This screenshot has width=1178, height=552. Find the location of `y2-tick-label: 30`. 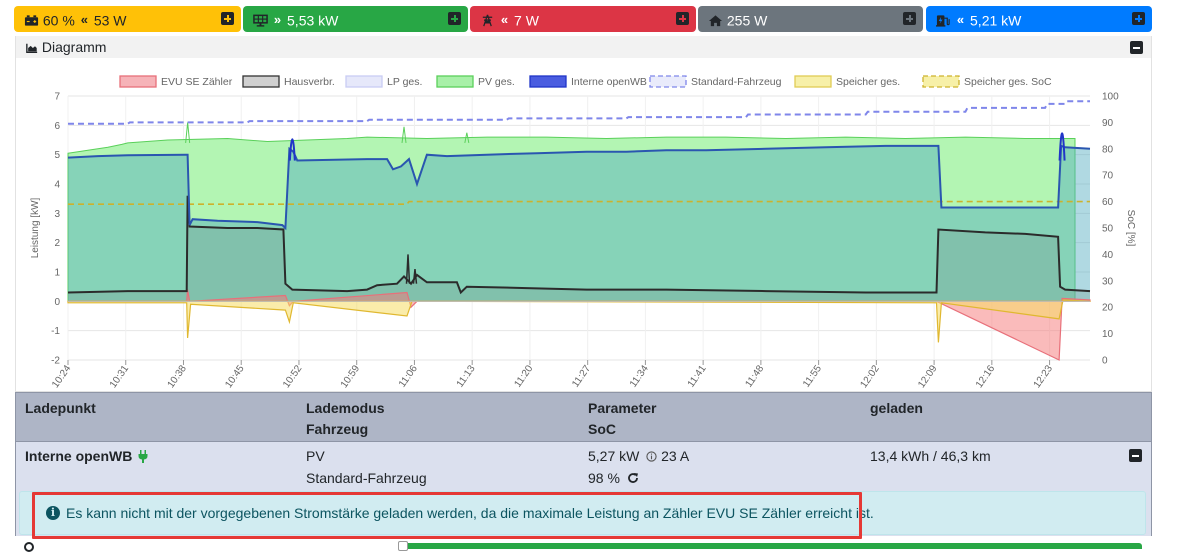

y2-tick-label: 30 is located at coordinates (1108, 281).